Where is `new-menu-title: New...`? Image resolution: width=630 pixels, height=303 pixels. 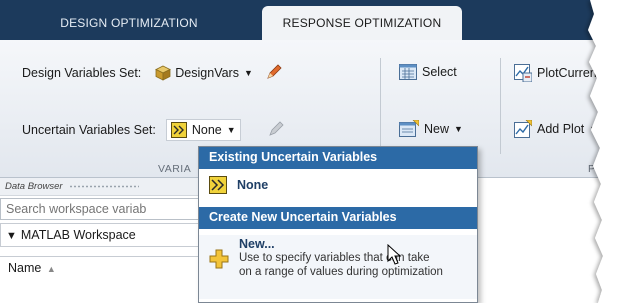 new-menu-title: New... is located at coordinates (257, 244).